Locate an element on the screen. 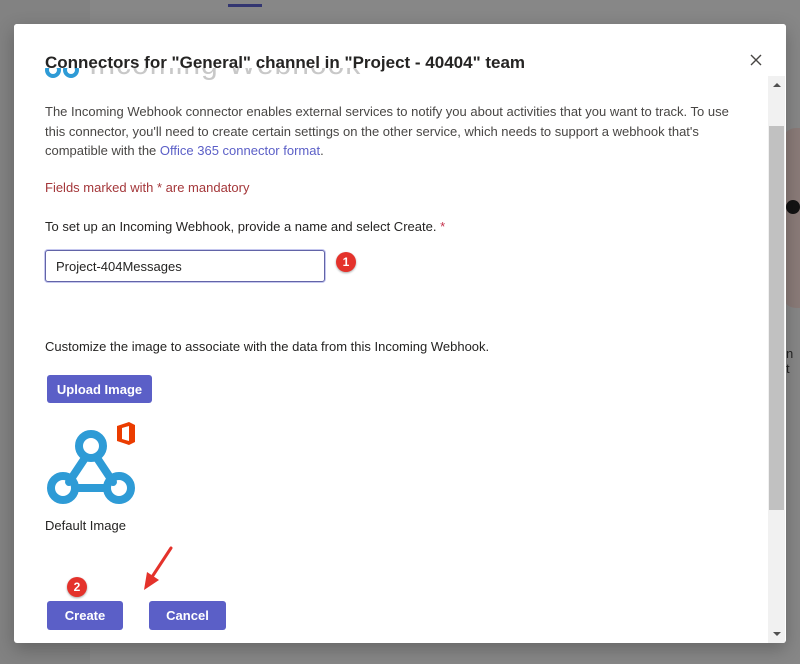 Image resolution: width=800 pixels, height=664 pixels. close-icon is located at coordinates (756, 60).